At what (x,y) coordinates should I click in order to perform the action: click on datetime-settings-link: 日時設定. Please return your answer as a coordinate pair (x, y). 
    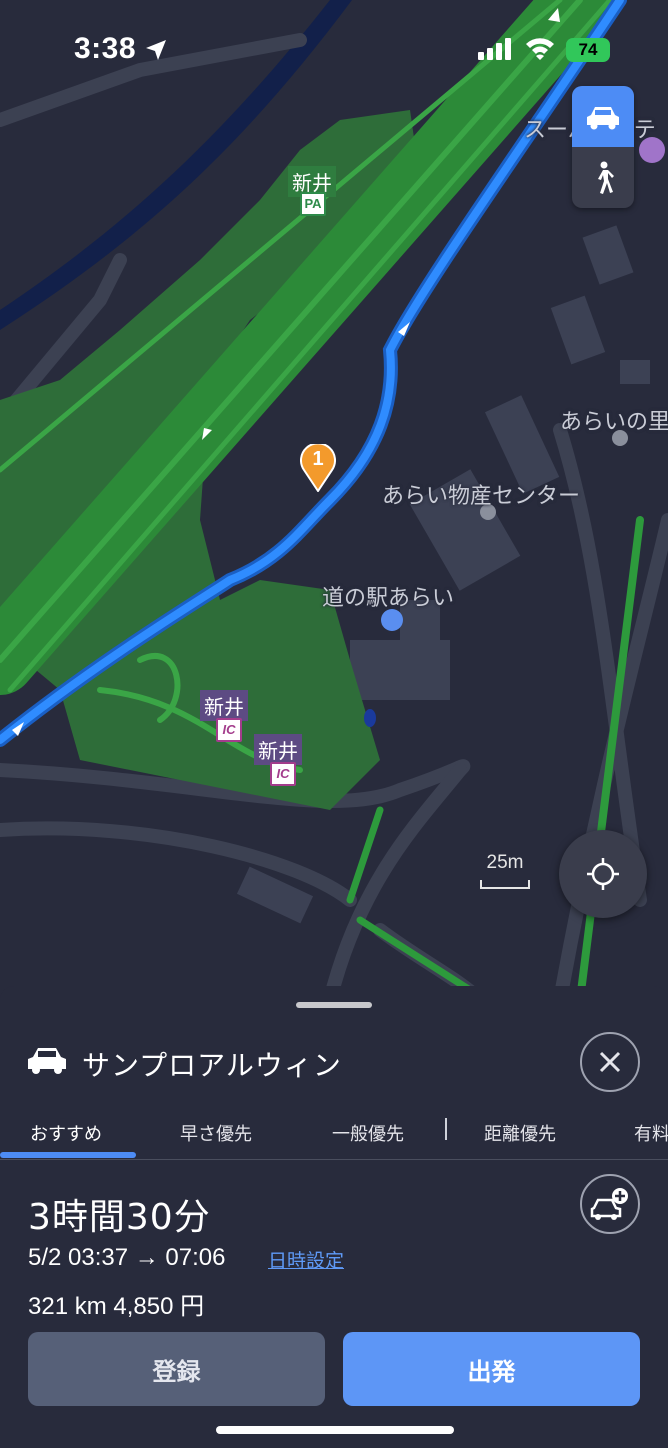
    Looking at the image, I should click on (306, 1259).